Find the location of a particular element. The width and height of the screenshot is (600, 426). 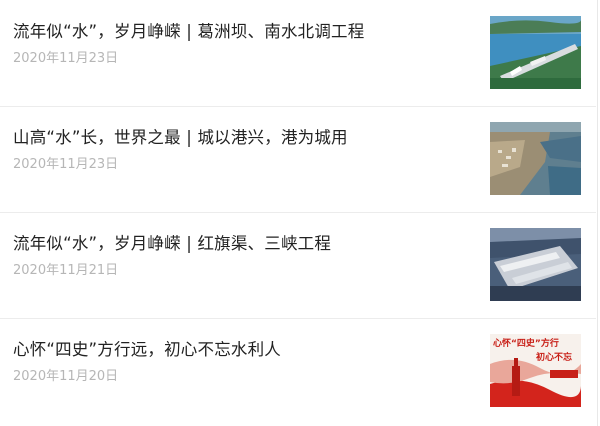

red-banner-image: 心怀“四史”方行 初心不忘 is located at coordinates (535, 370).